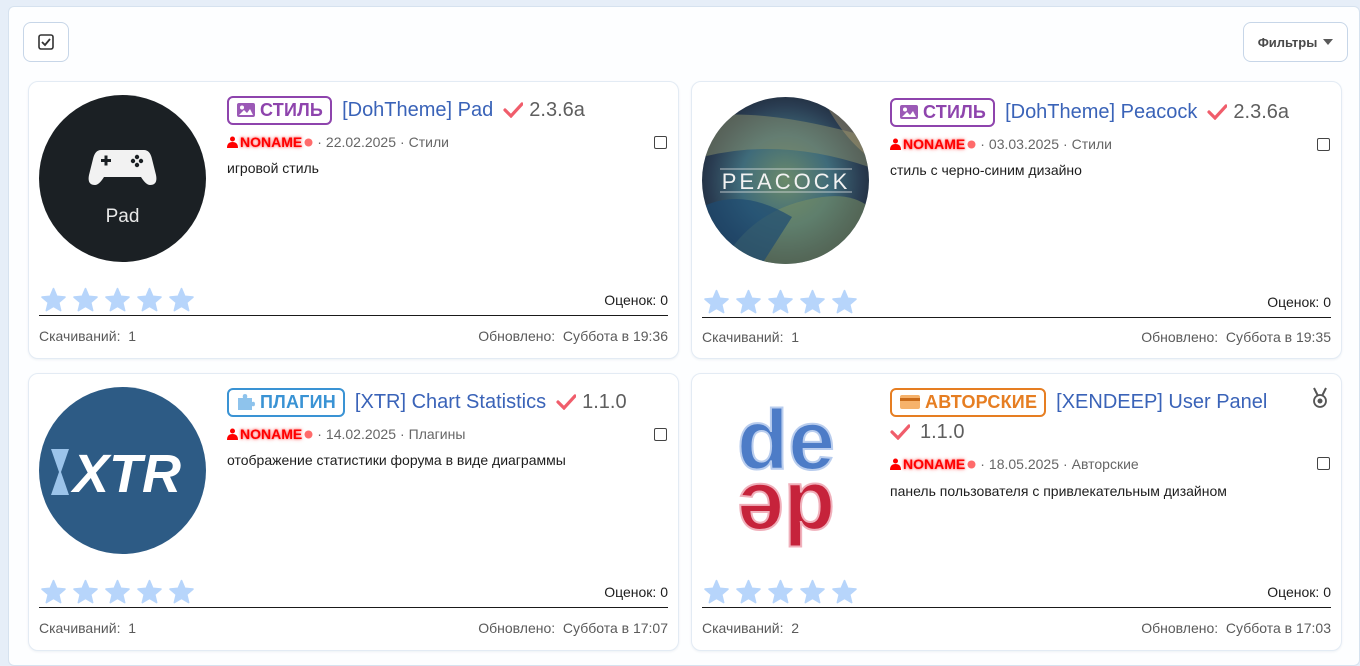 The image size is (1360, 666). I want to click on downloads-value: 2, so click(795, 628).